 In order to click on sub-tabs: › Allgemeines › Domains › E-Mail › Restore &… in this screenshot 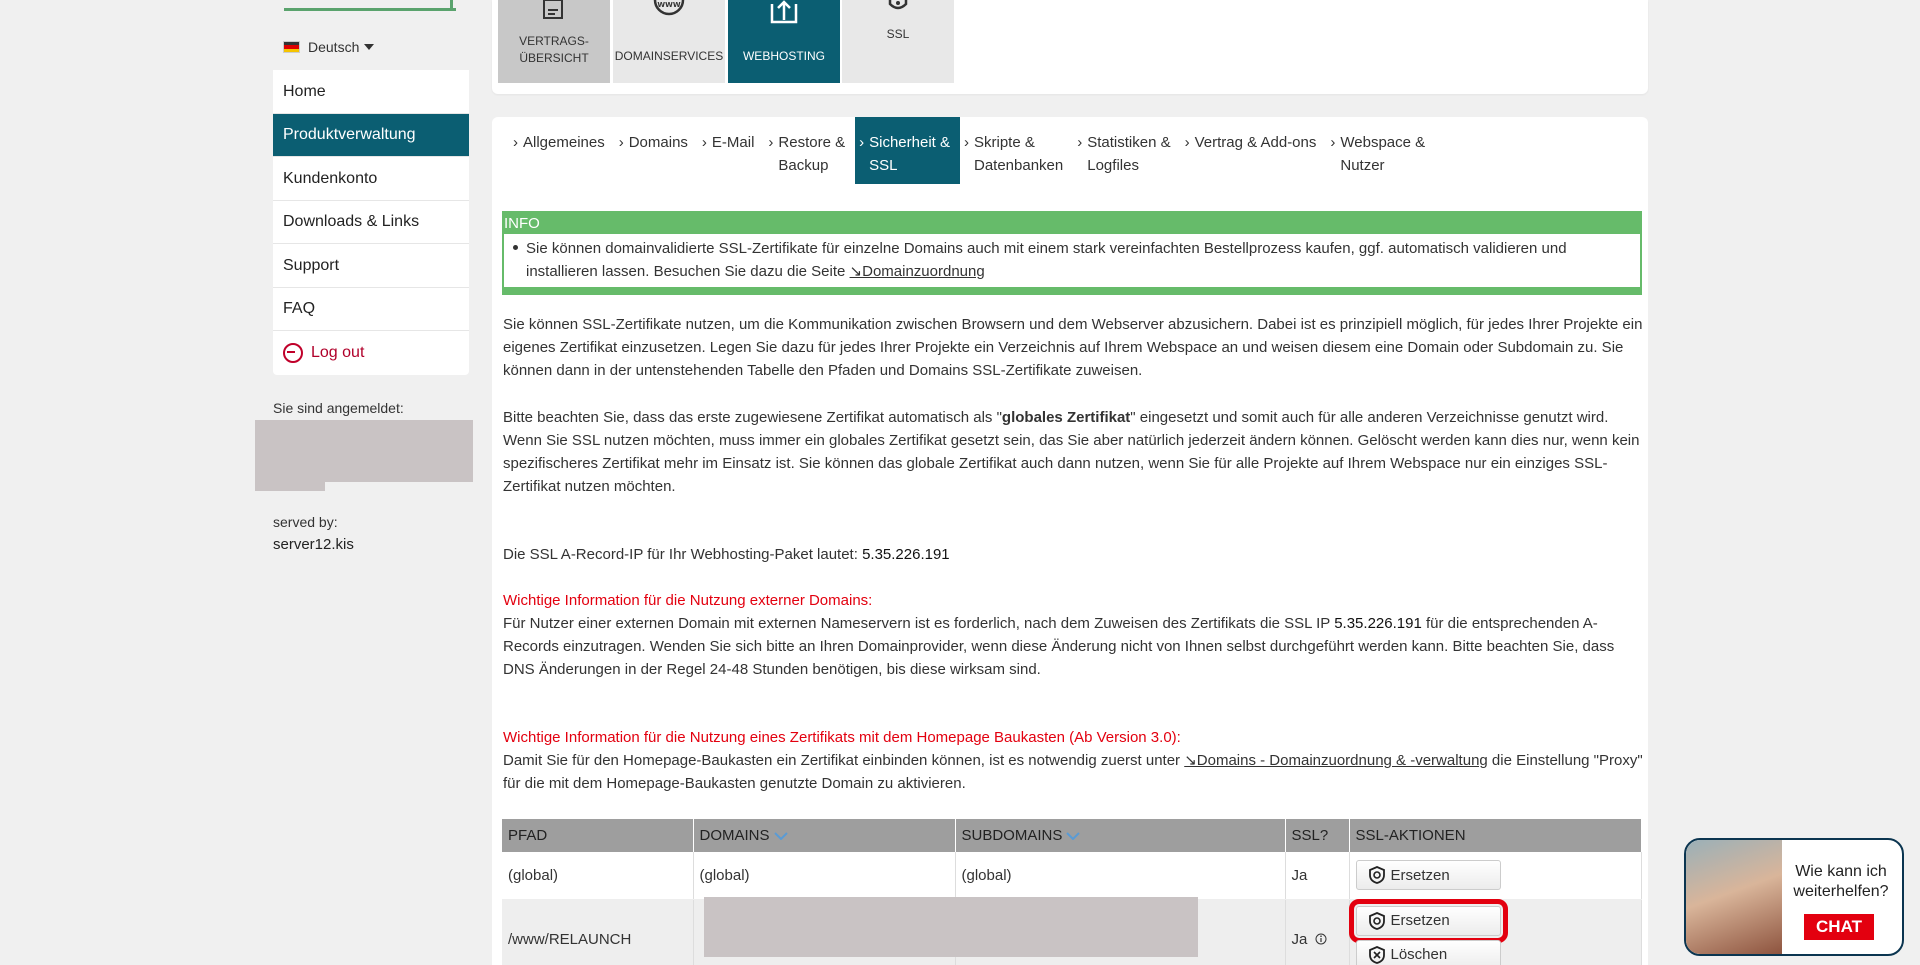, I will do `click(972, 150)`.